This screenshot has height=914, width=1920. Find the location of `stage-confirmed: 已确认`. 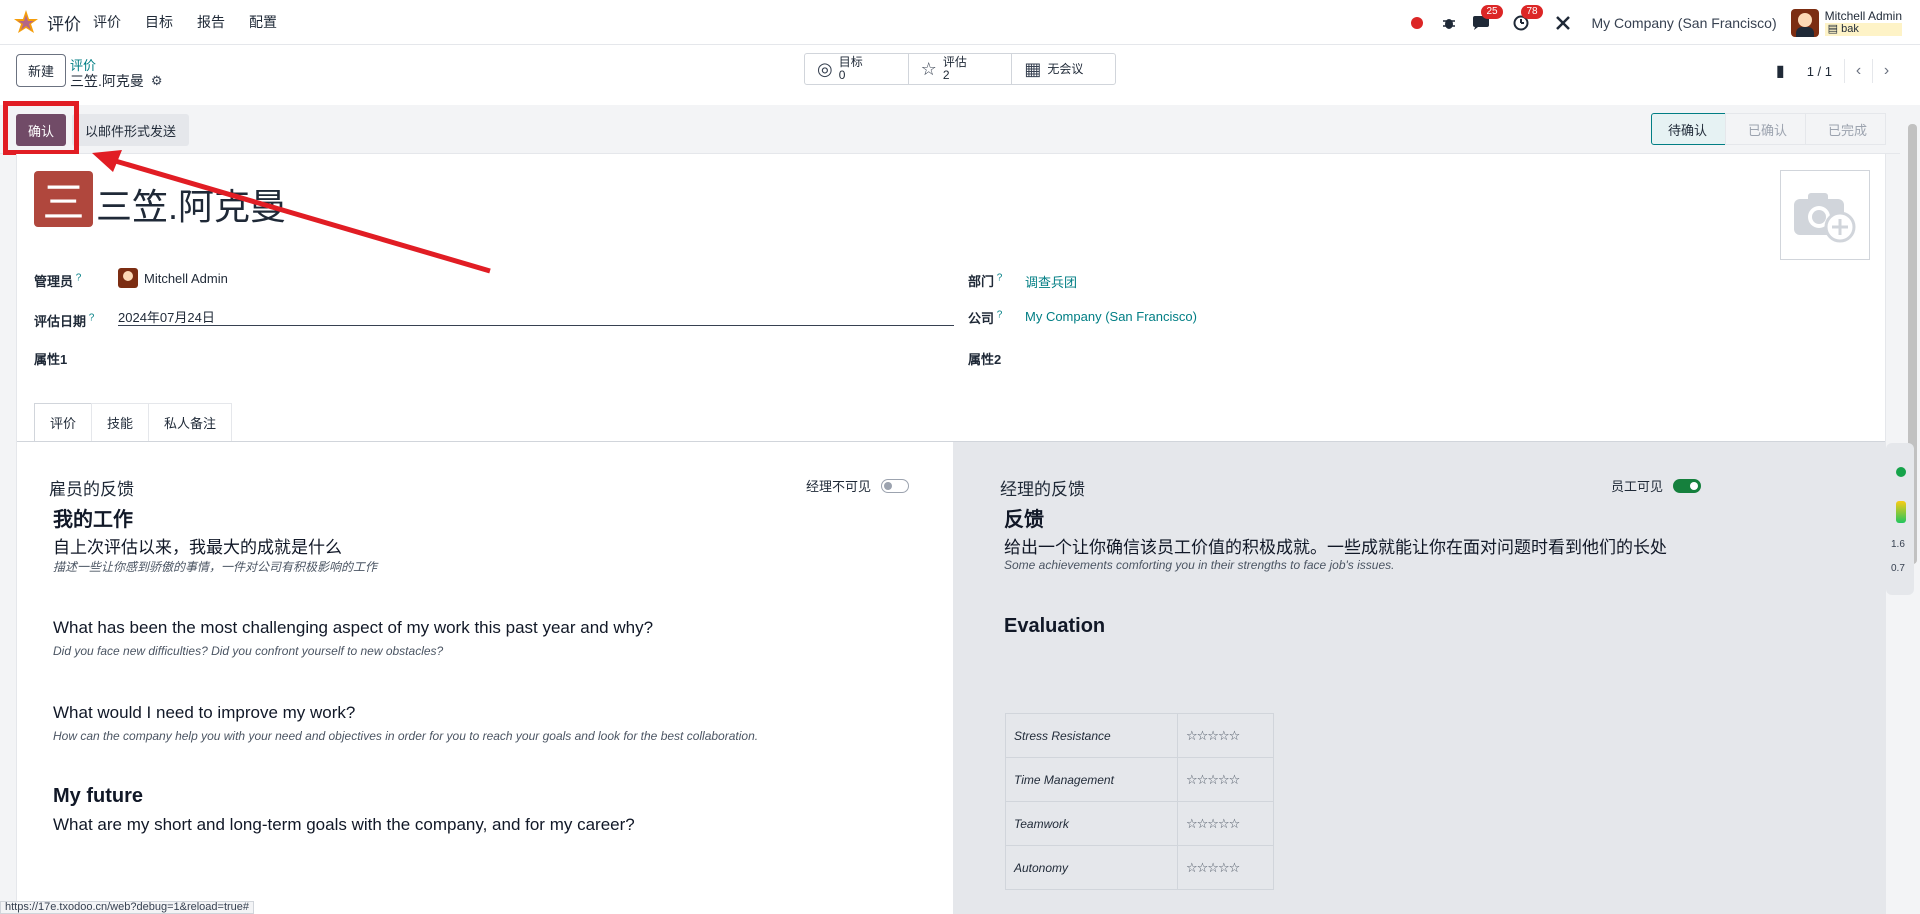

stage-confirmed: 已确认 is located at coordinates (1765, 129).